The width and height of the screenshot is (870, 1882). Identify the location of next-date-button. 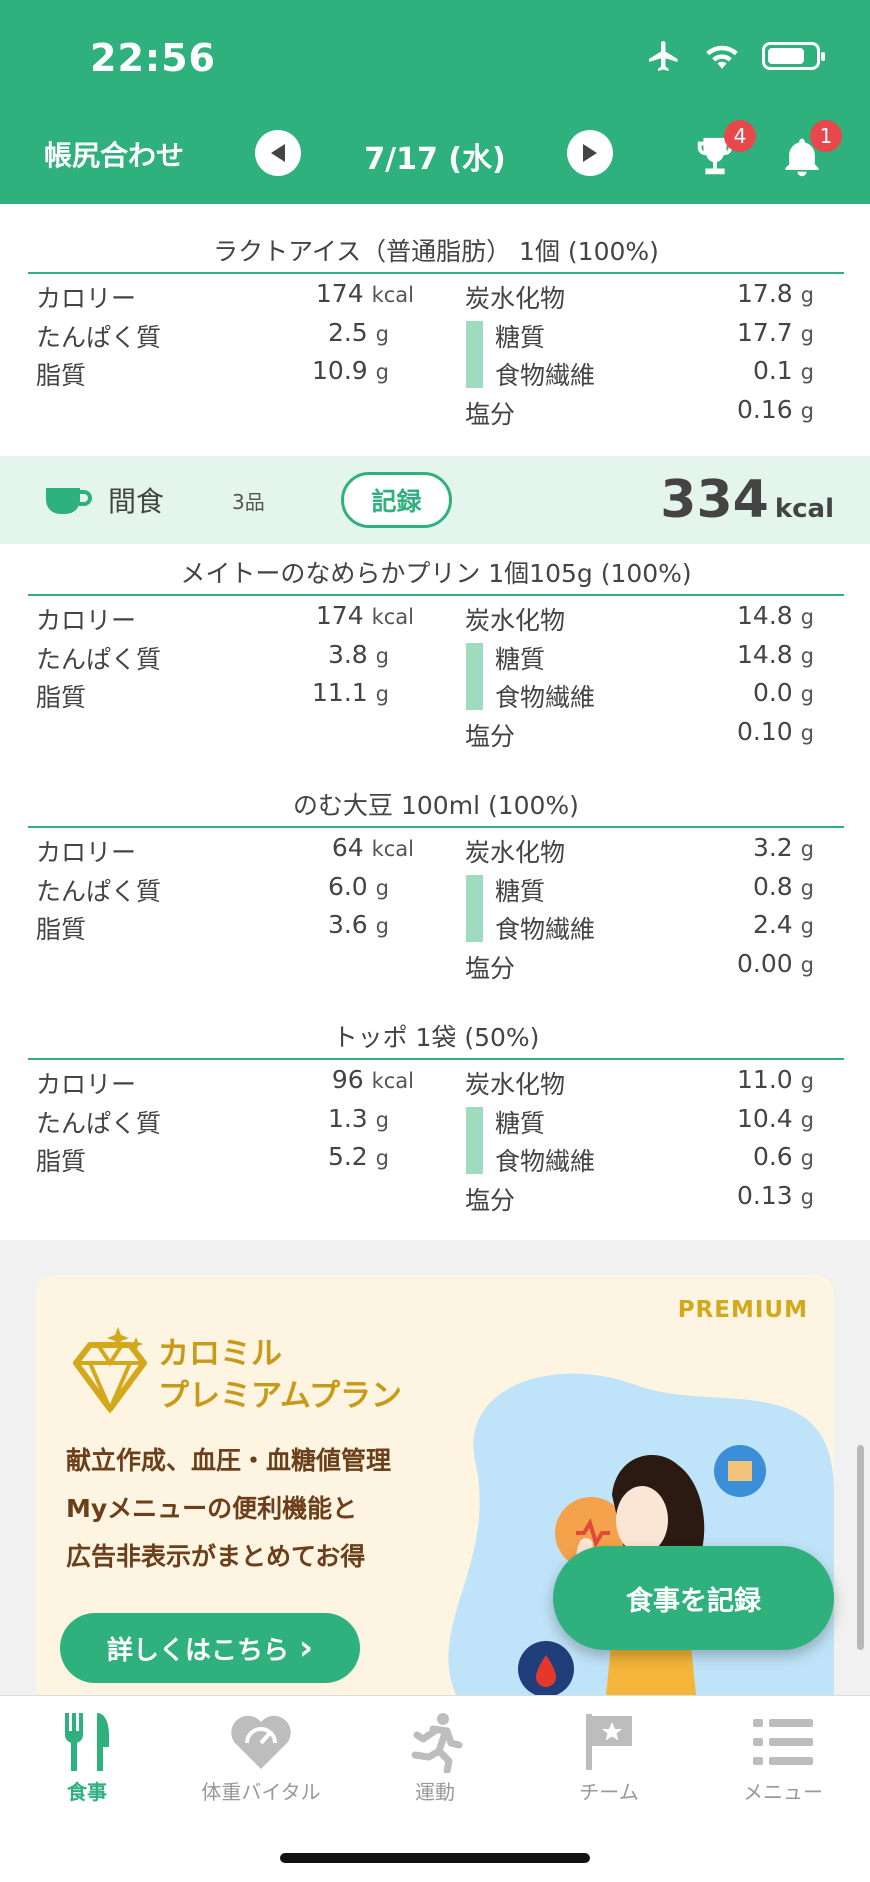
(590, 153).